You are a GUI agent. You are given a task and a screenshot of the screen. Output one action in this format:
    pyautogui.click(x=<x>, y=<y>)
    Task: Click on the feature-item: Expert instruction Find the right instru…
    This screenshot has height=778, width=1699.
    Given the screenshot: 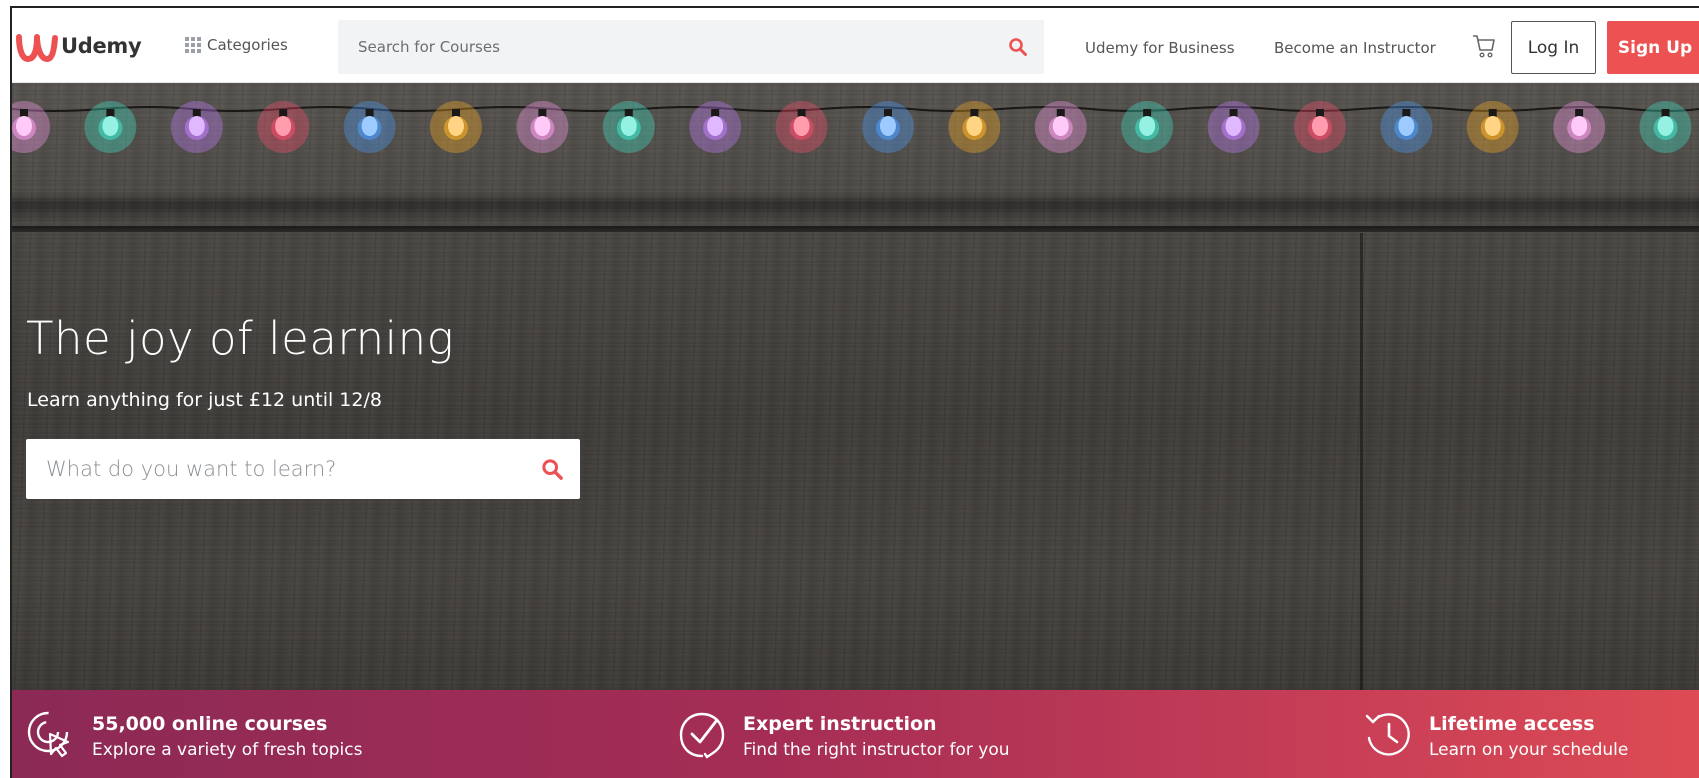 What is the action you would take?
    pyautogui.click(x=843, y=737)
    